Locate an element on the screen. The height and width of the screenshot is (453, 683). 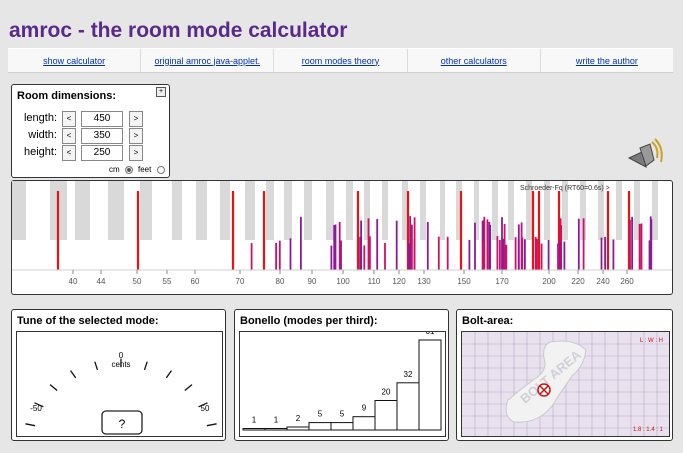
room-position-marker is located at coordinates (544, 390).